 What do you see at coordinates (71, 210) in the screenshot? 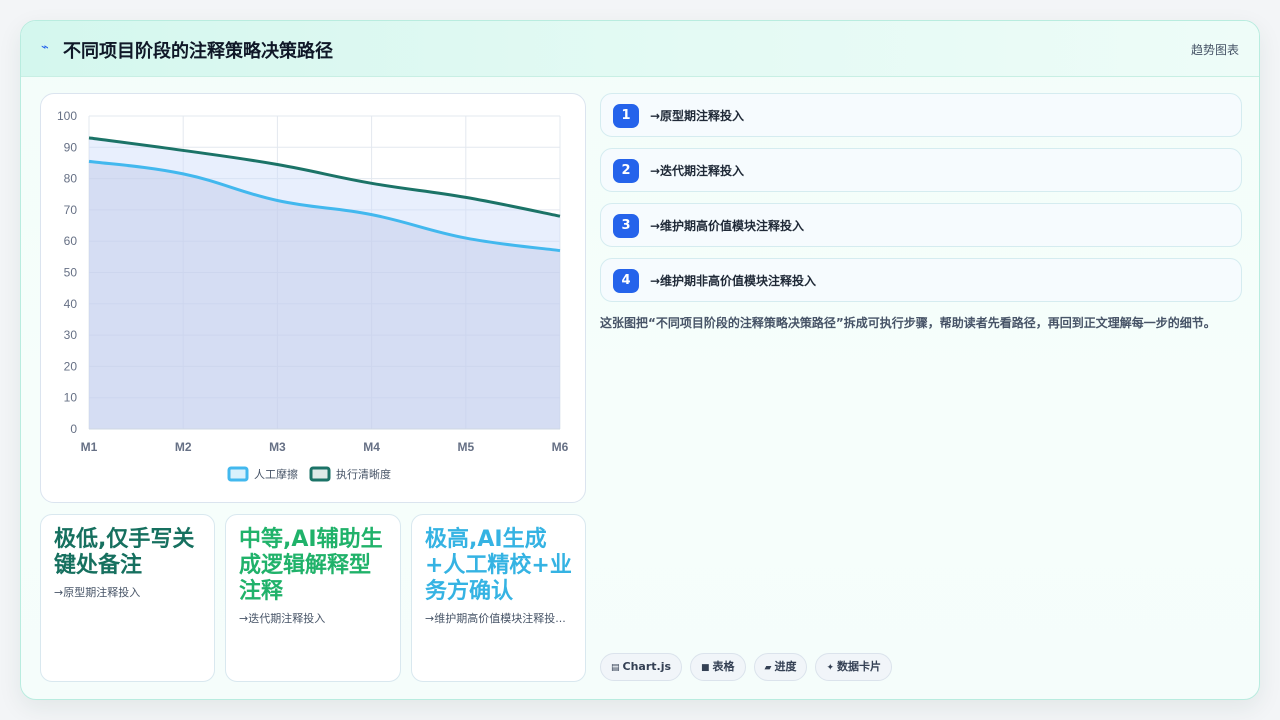
I see `y-tick-label: 70` at bounding box center [71, 210].